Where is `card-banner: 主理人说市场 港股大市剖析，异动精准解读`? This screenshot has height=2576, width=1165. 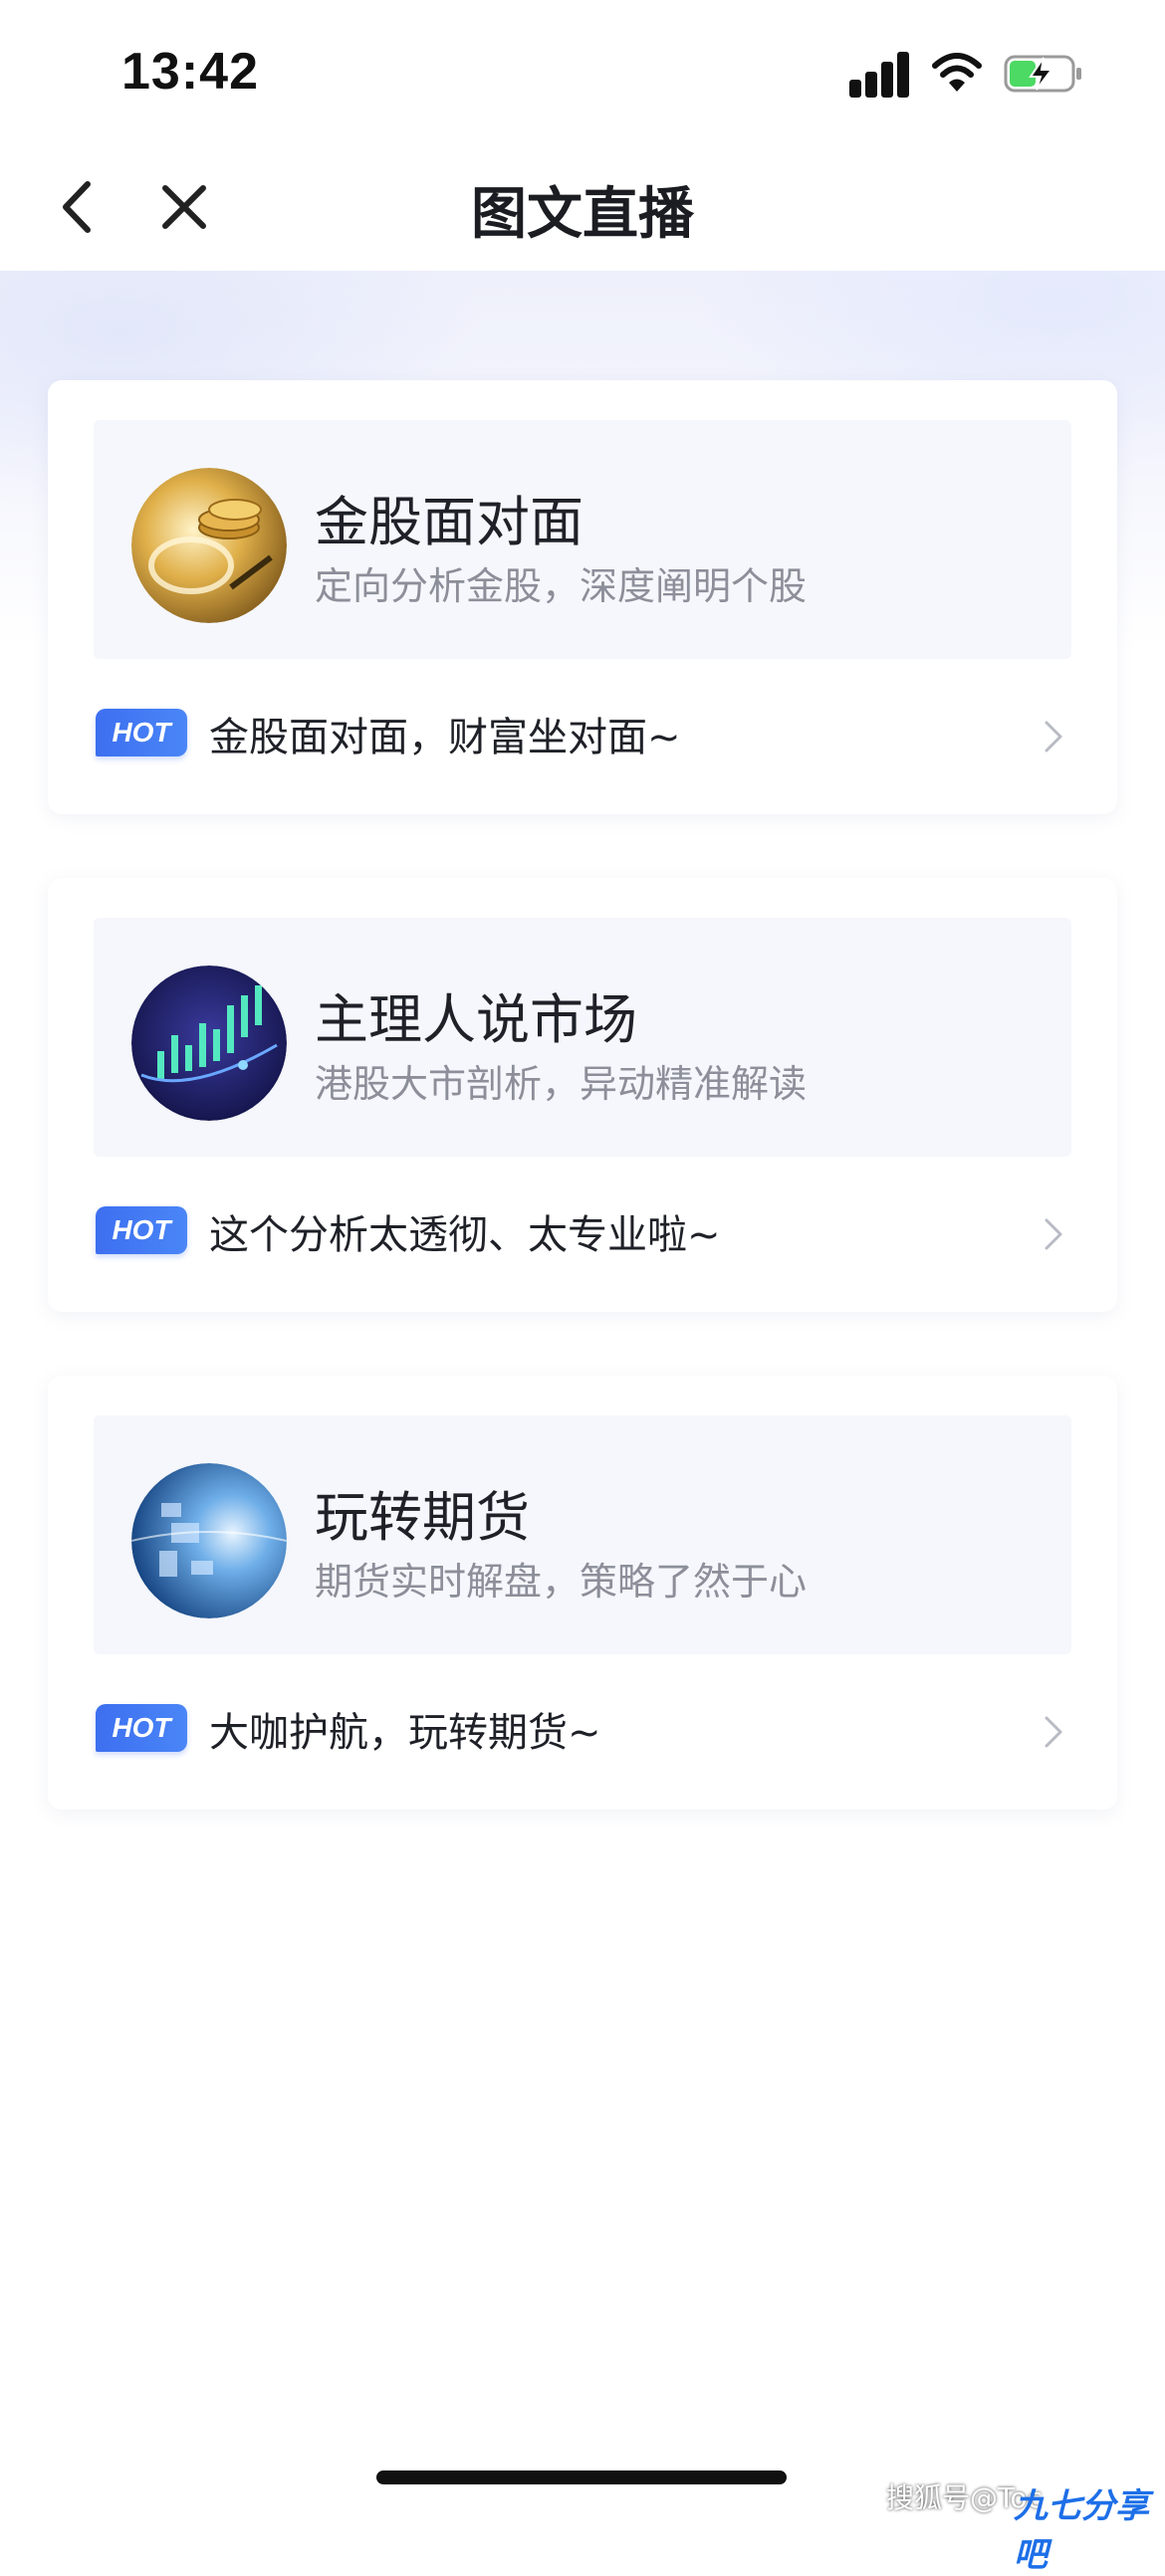
card-banner: 主理人说市场 港股大市剖析，异动精准解读 is located at coordinates (582, 1037).